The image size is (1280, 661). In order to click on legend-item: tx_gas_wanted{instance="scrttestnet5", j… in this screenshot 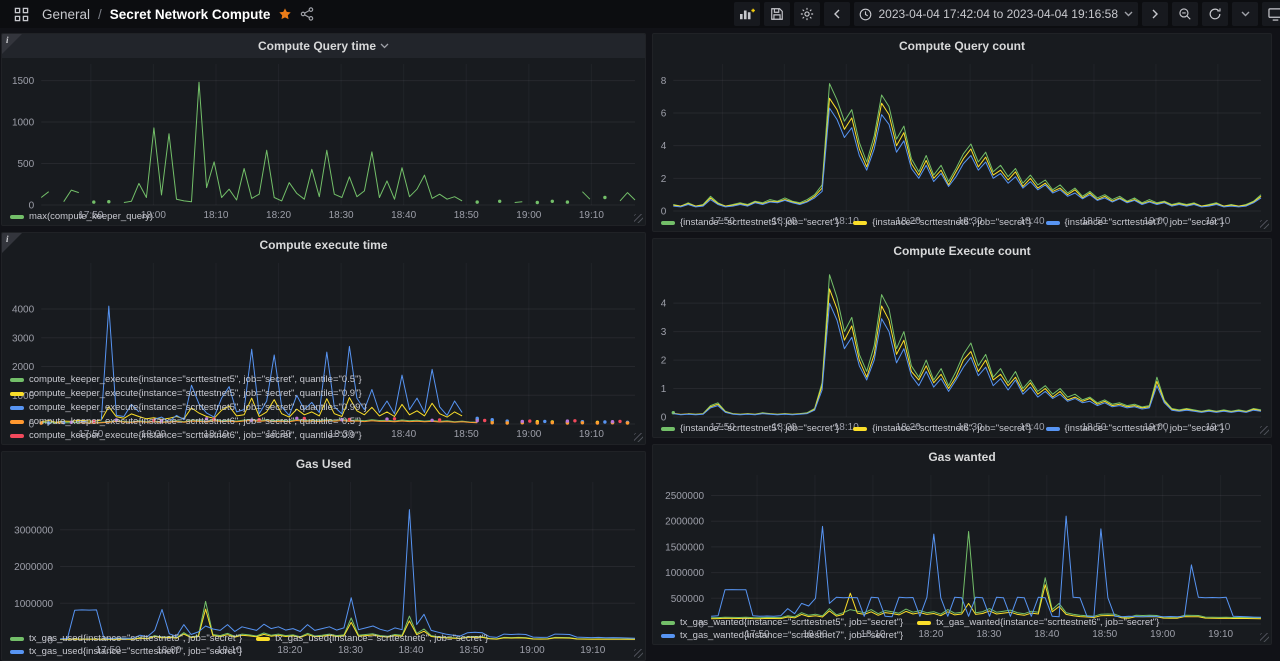, I will do `click(782, 622)`.